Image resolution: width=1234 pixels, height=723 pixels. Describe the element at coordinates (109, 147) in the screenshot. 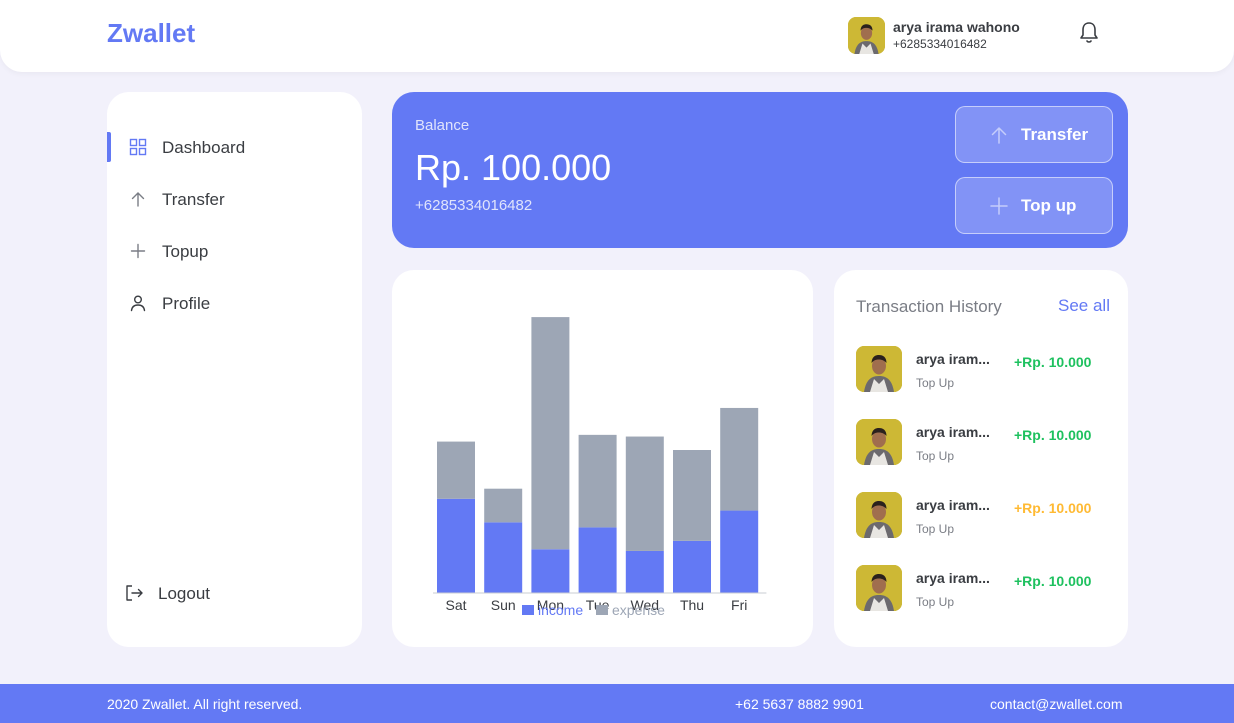

I see `active-indicator` at that location.